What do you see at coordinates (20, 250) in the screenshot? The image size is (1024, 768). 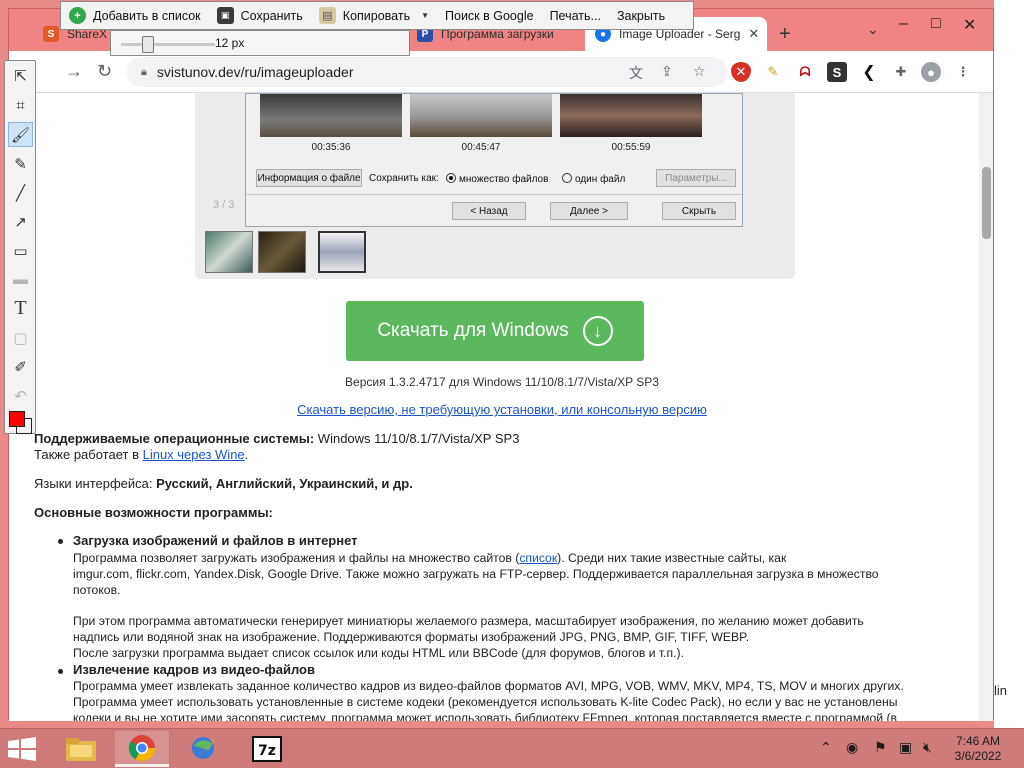 I see `rectangle-icon: ▭` at bounding box center [20, 250].